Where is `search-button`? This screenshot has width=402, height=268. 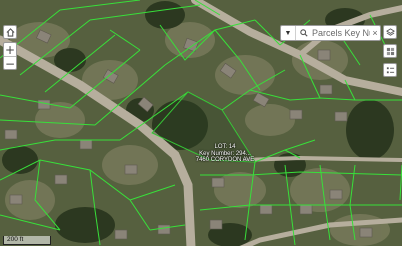 search-button is located at coordinates (304, 33).